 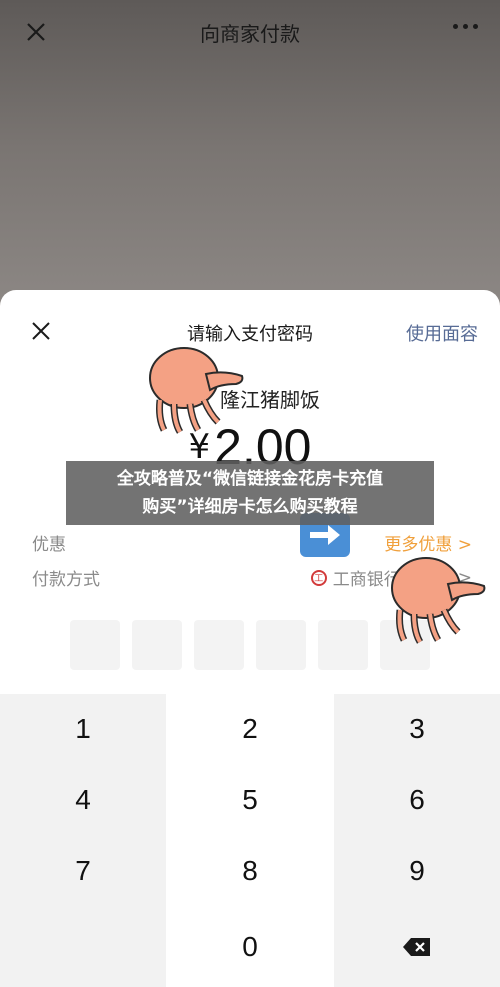 What do you see at coordinates (83, 729) in the screenshot?
I see `key-1: 1` at bounding box center [83, 729].